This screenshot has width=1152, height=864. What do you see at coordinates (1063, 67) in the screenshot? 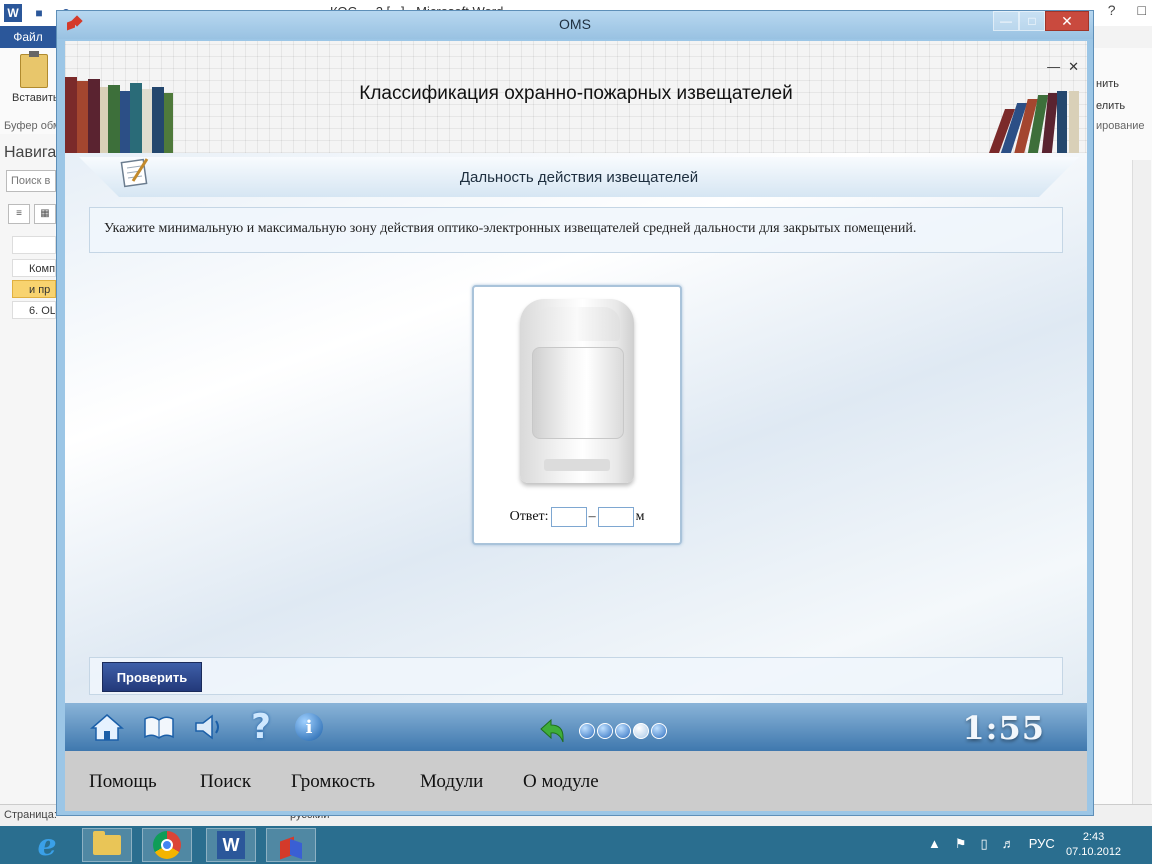
I see `inner-window-controls: — ✕` at bounding box center [1063, 67].